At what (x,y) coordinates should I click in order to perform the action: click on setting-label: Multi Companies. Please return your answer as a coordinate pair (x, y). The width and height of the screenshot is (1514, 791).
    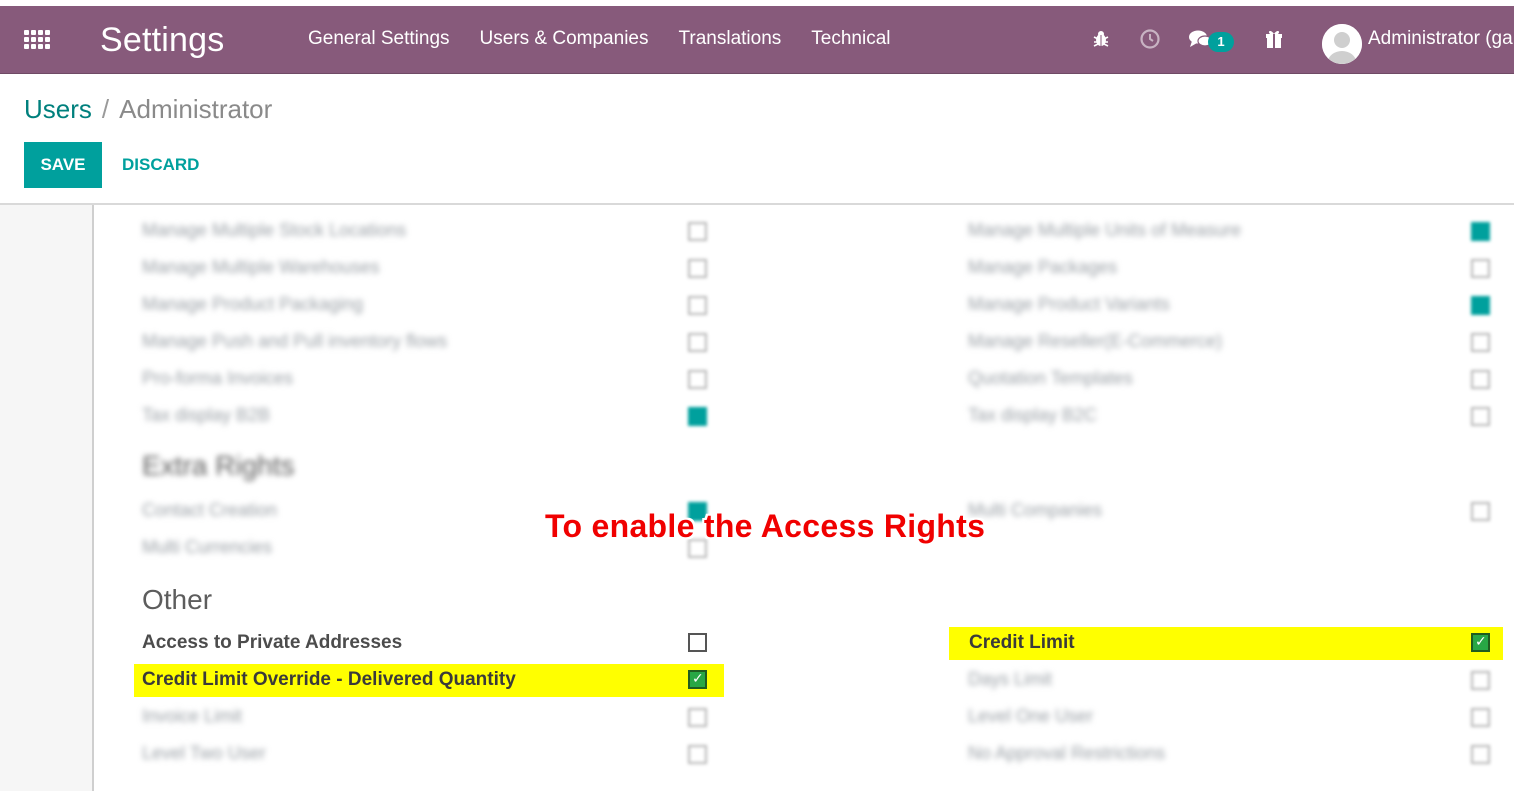
    Looking at the image, I should click on (1035, 510).